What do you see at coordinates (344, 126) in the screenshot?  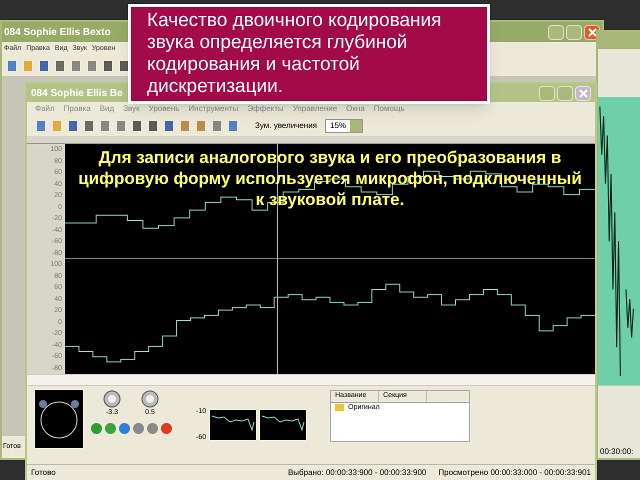 I see `zoom-dropdown: 15%` at bounding box center [344, 126].